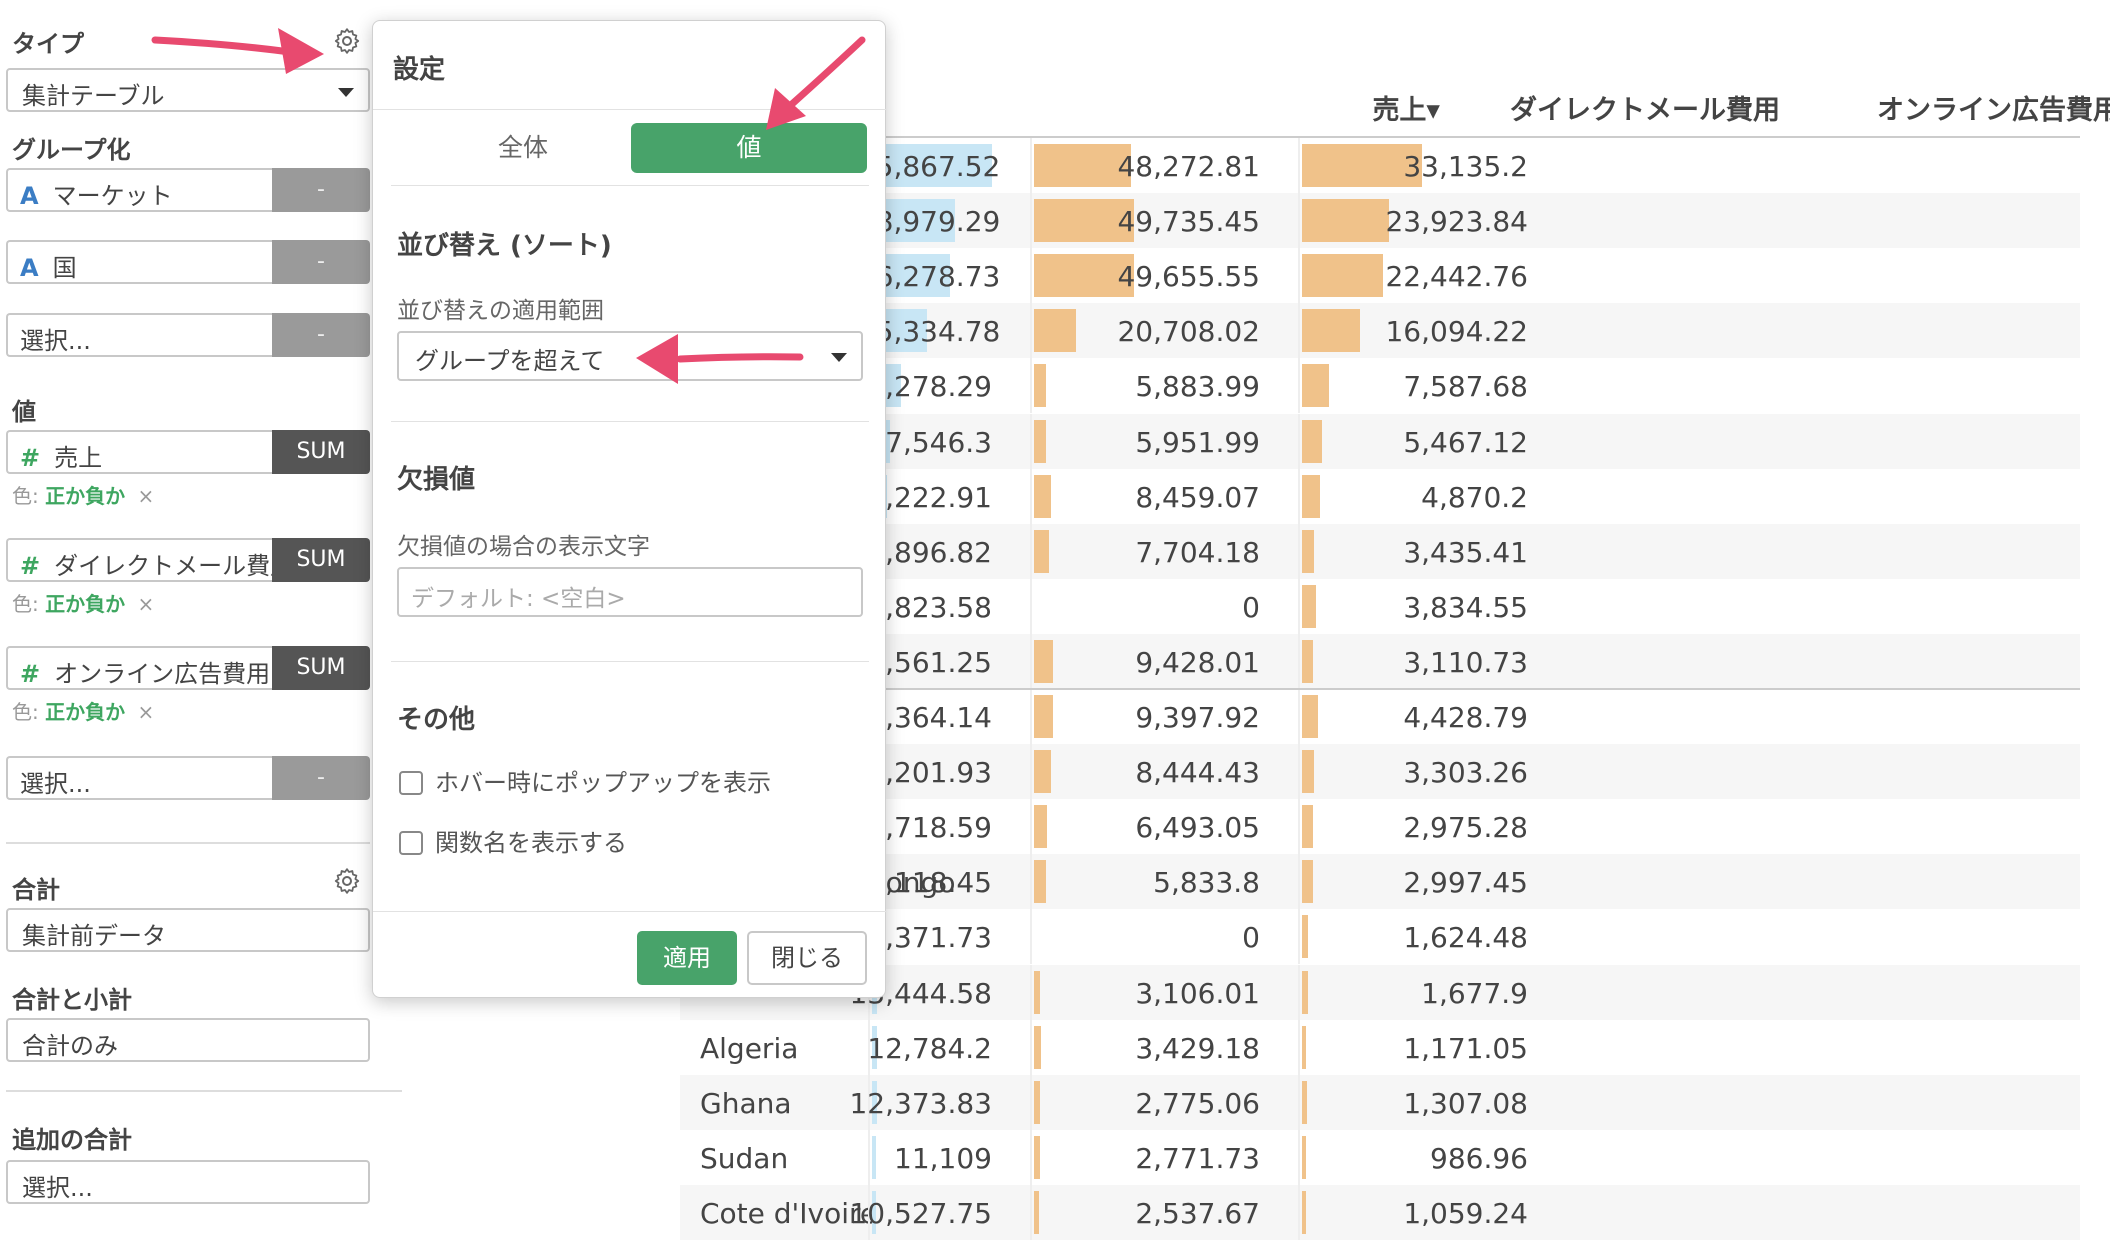 This screenshot has height=1242, width=2110. What do you see at coordinates (188, 778) in the screenshot?
I see `value-field-select: 選択... -` at bounding box center [188, 778].